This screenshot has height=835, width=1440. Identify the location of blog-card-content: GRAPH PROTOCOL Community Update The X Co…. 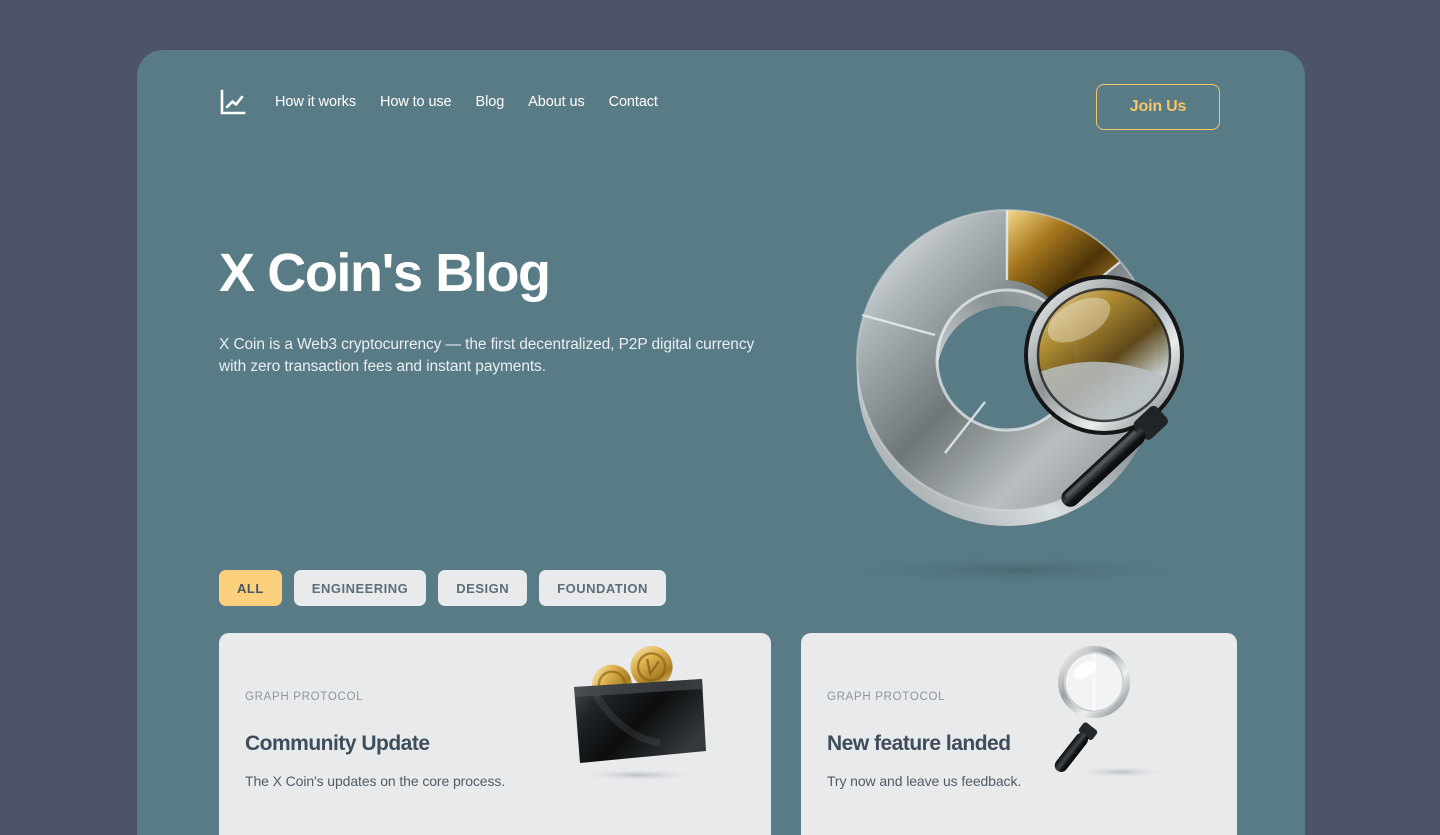
(508, 740).